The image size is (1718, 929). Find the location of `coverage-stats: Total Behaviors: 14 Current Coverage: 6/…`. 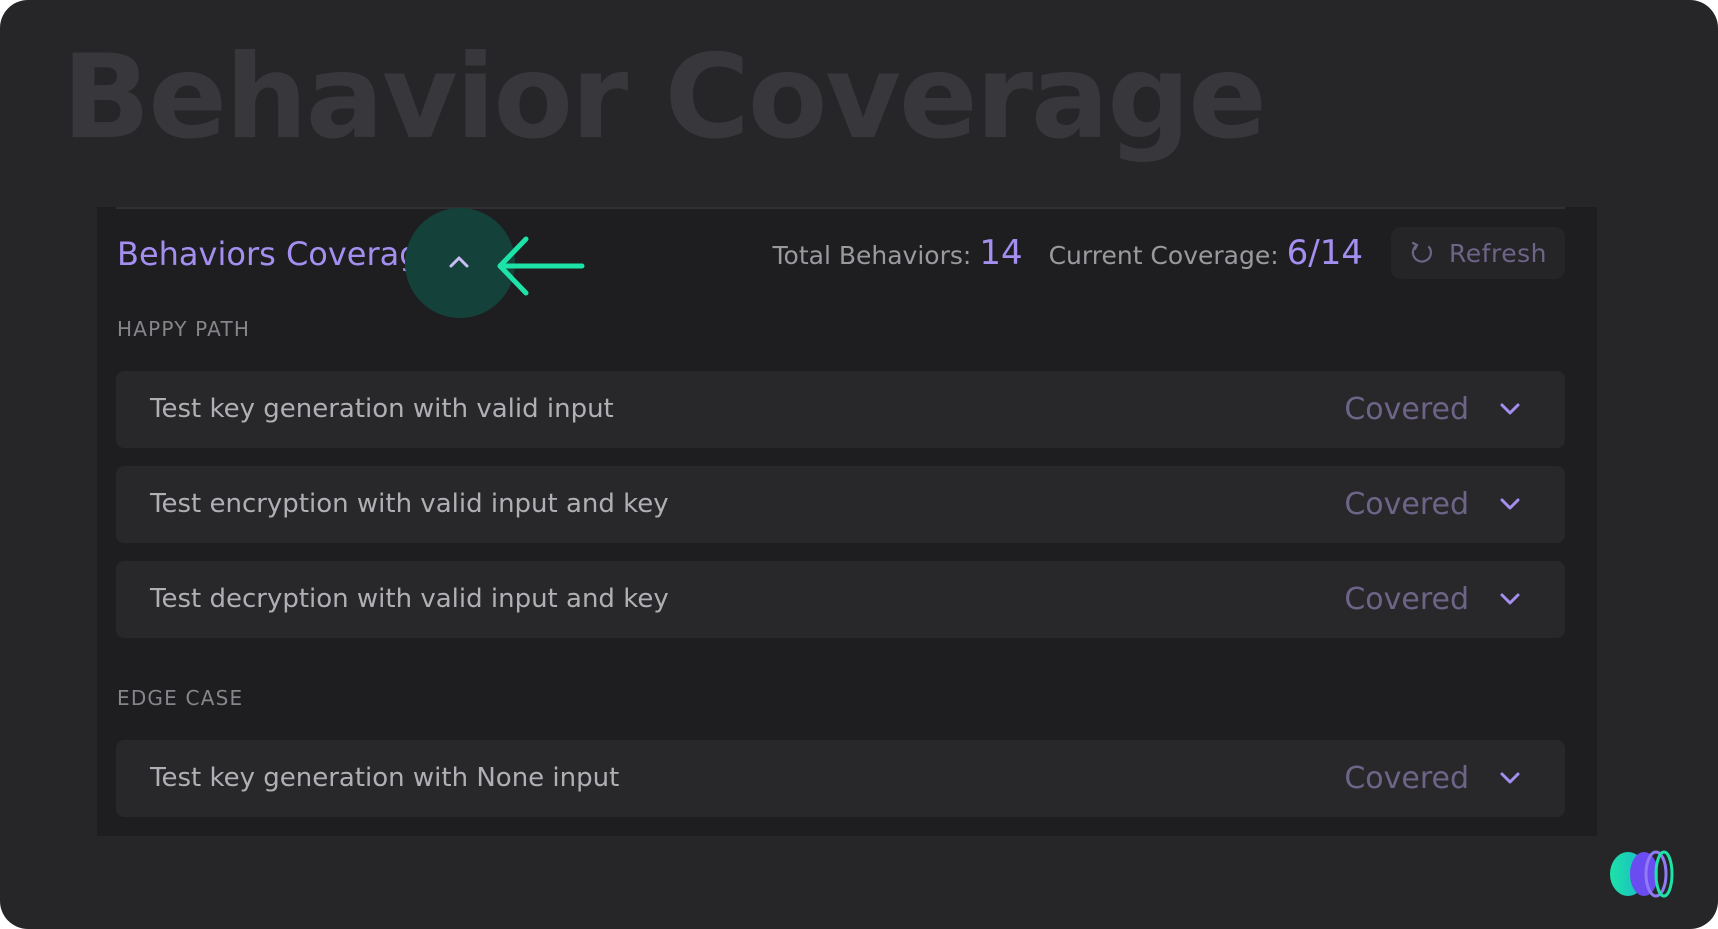

coverage-stats: Total Behaviors: 14 Current Coverage: 6/… is located at coordinates (1068, 253).